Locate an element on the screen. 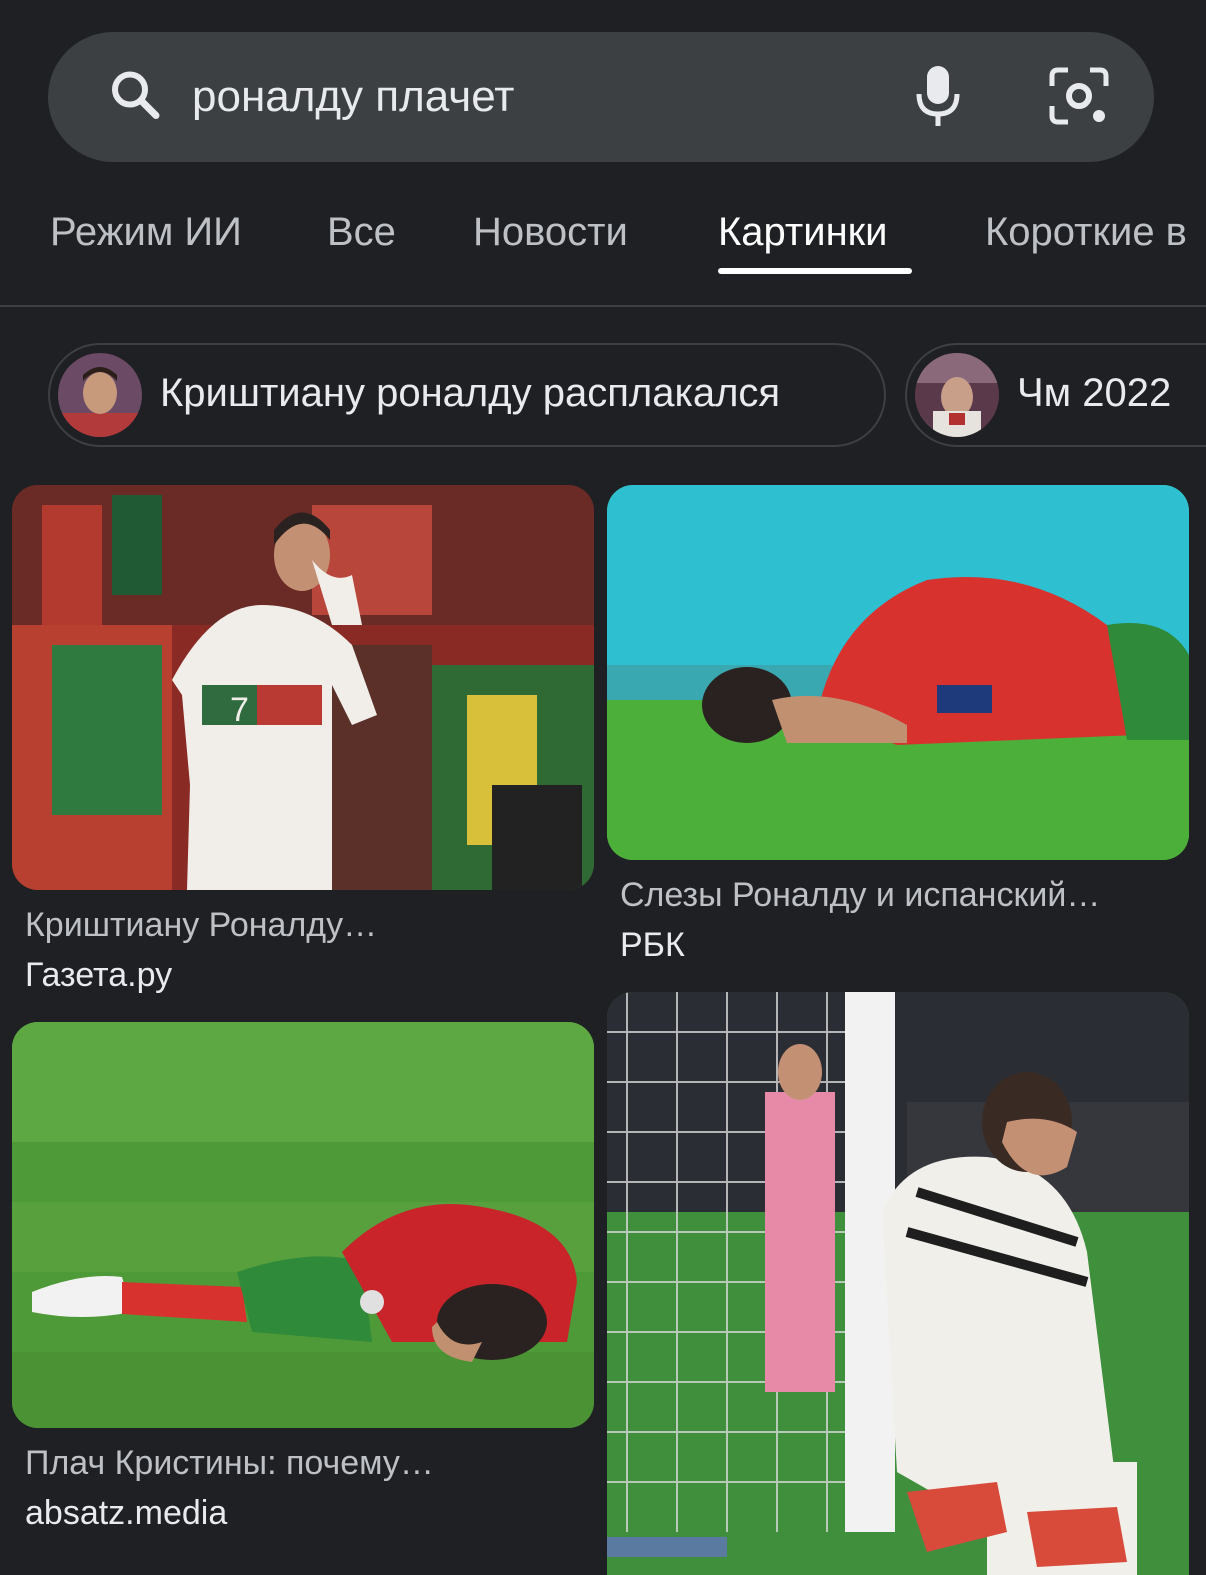 Image resolution: width=1206 pixels, height=1575 pixels. result-source: Газета.ру is located at coordinates (99, 975).